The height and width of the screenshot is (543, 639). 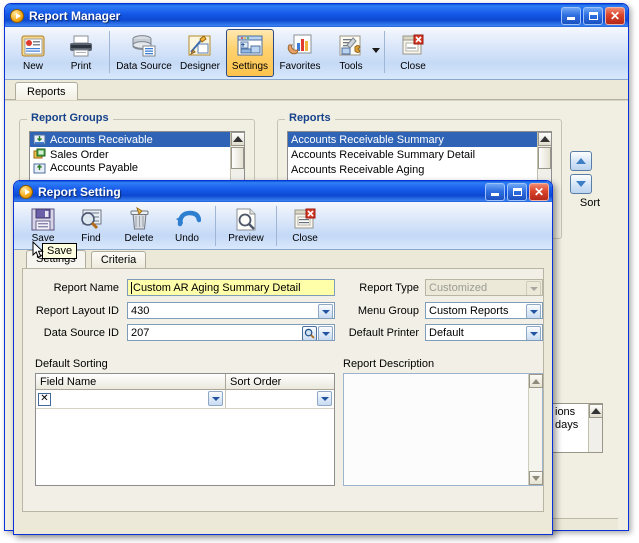 I want to click on dialog-undo-button: Undo, so click(x=187, y=226).